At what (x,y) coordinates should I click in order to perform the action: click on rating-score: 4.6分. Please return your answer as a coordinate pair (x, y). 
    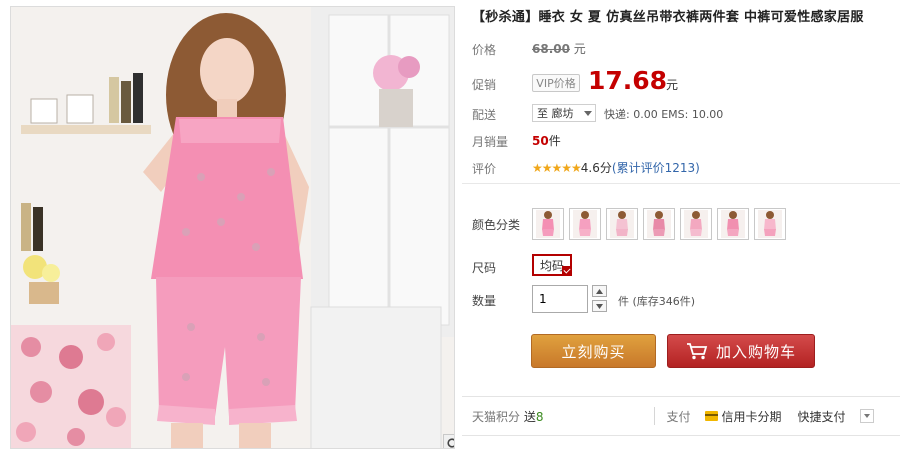
    Looking at the image, I should click on (596, 168).